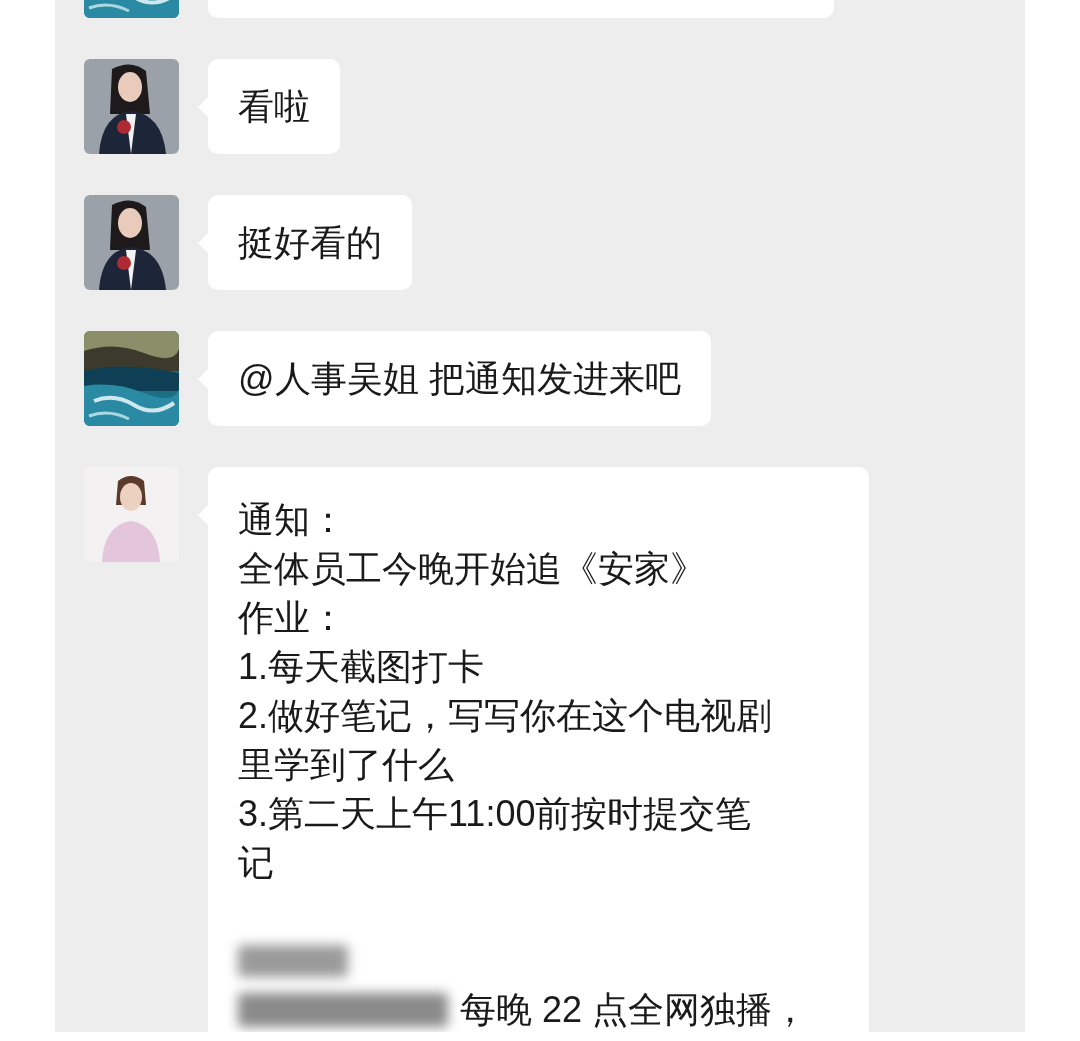 Image resolution: width=1080 pixels, height=1041 pixels. Describe the element at coordinates (256, 863) in the screenshot. I see `message-text: 记` at that location.